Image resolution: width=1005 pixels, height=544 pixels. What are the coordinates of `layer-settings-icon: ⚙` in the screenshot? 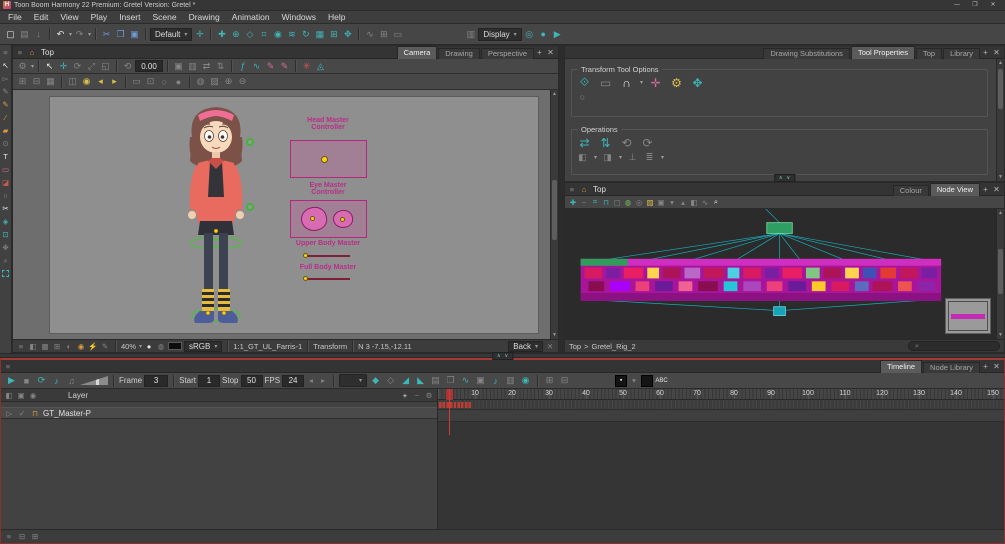 It's located at (429, 395).